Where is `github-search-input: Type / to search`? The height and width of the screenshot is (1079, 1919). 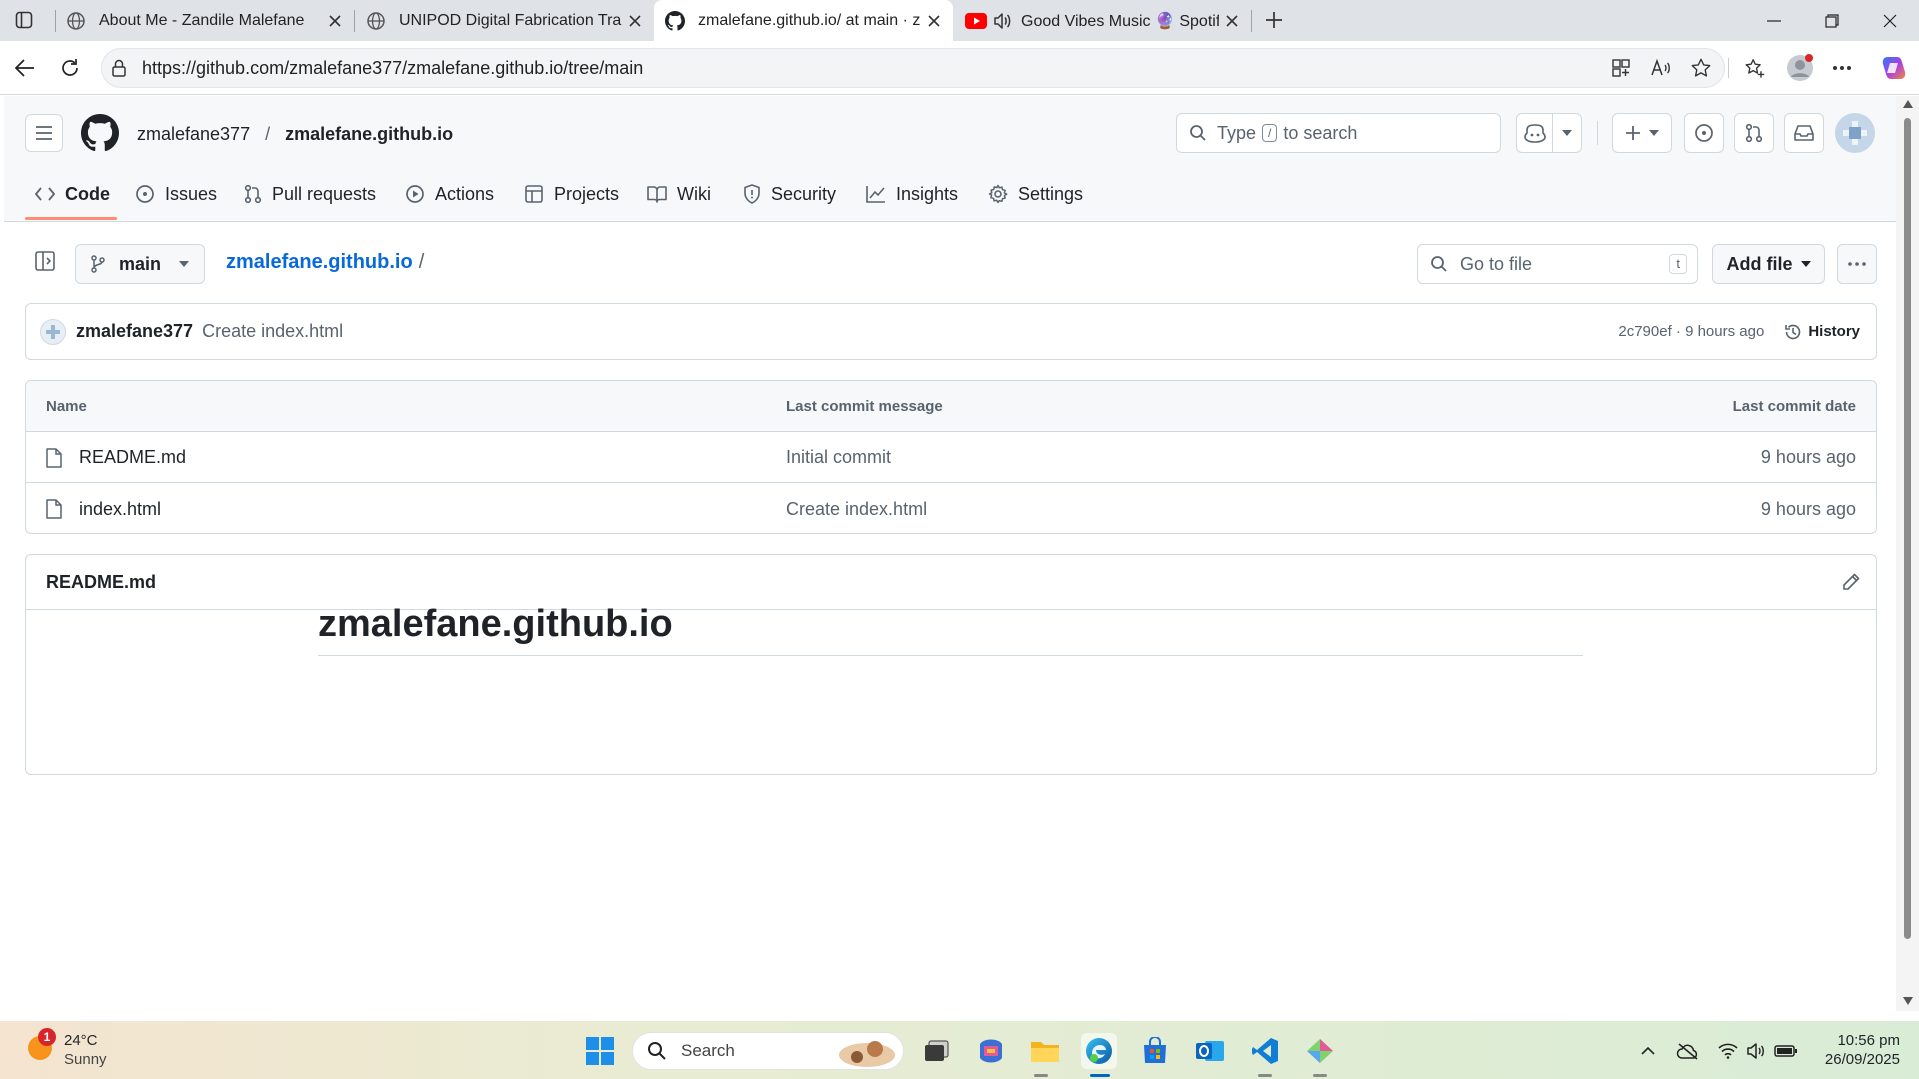 github-search-input: Type / to search is located at coordinates (1338, 133).